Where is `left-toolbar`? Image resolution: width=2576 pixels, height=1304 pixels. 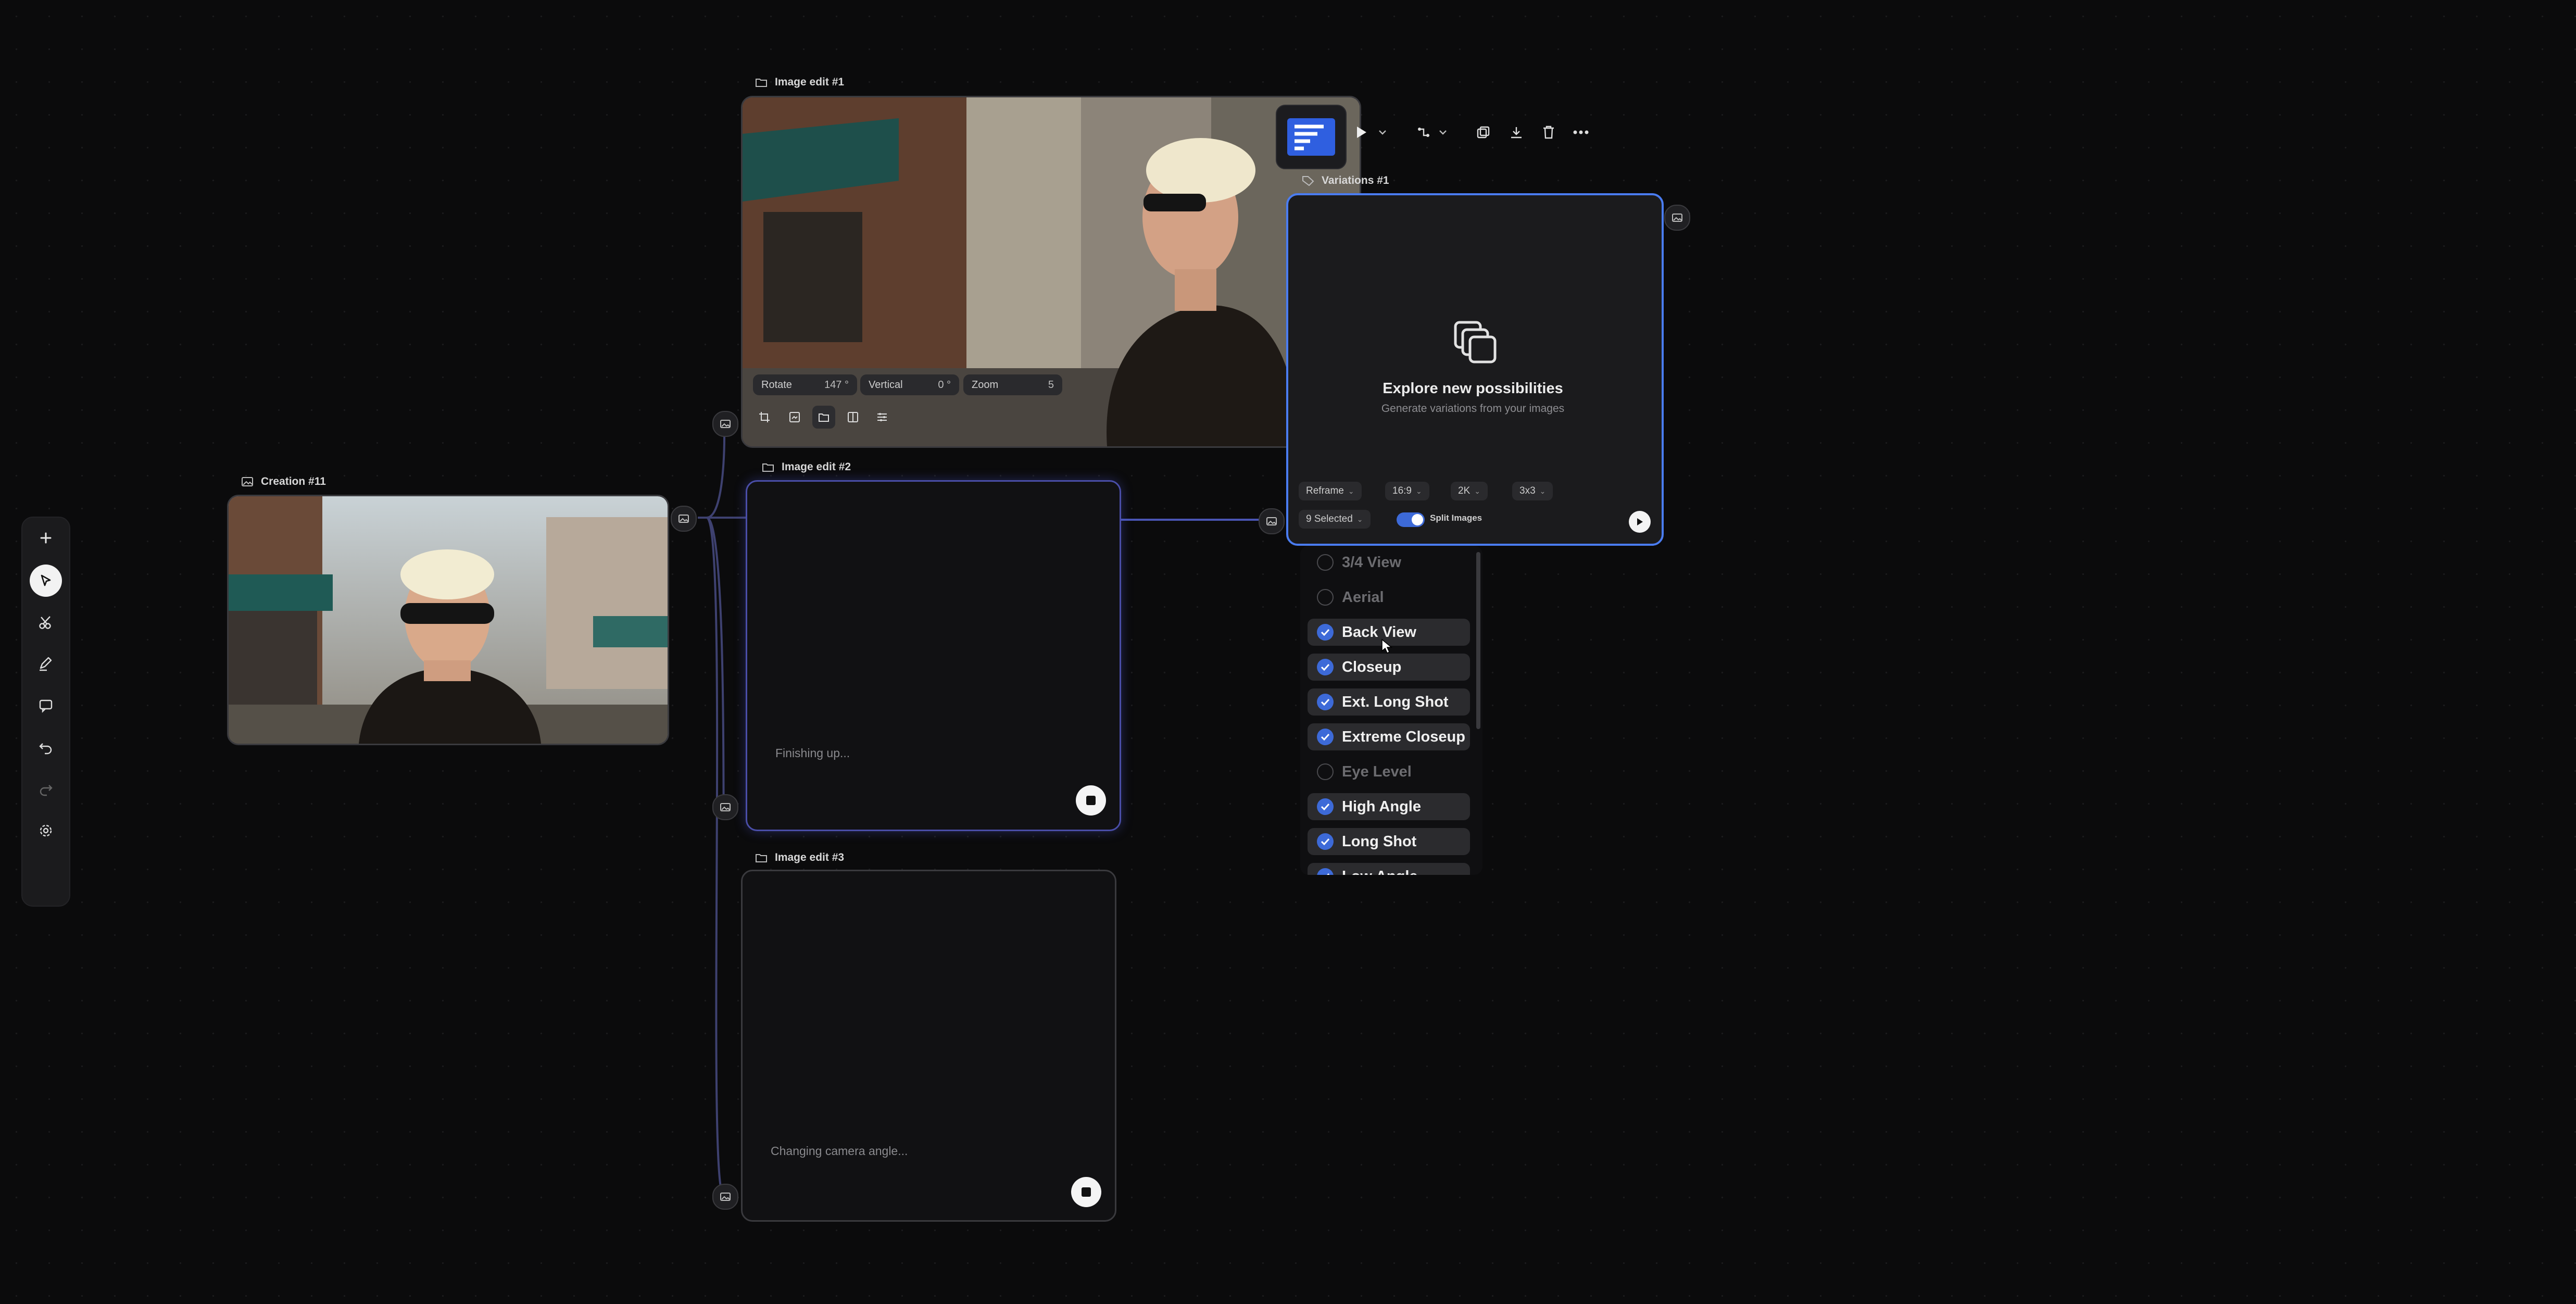
left-toolbar is located at coordinates (46, 712).